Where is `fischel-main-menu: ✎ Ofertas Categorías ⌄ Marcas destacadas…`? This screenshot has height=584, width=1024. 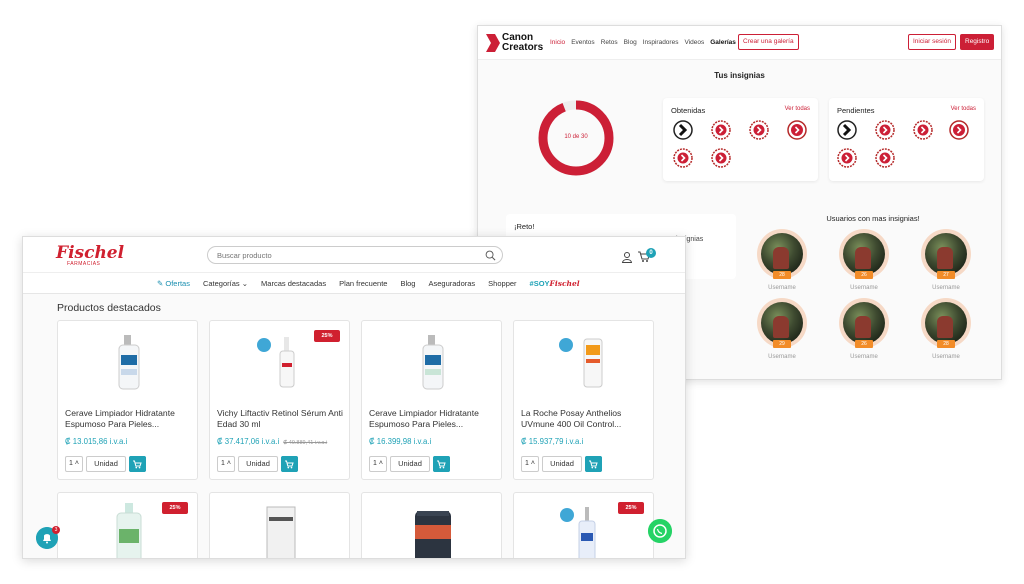
fischel-main-menu: ✎ Ofertas Categorías ⌄ Marcas destacadas… is located at coordinates (354, 283).